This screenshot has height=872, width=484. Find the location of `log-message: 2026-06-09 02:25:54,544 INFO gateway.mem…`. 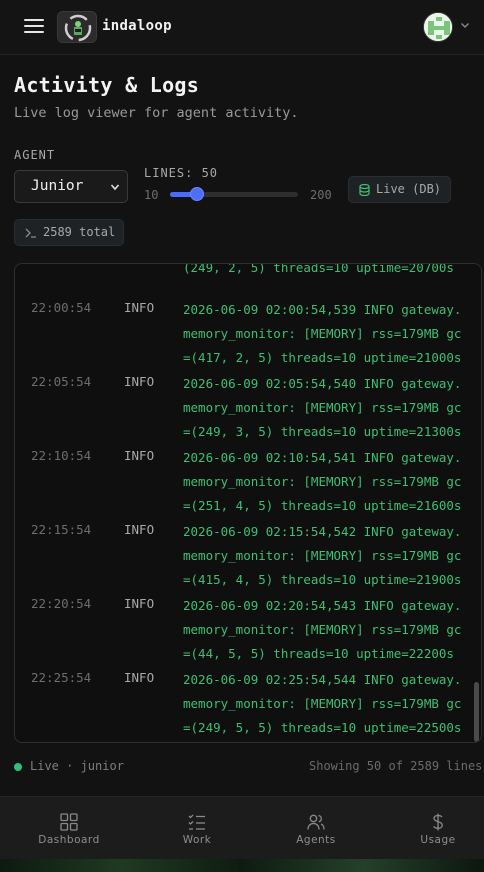

log-message: 2026-06-09 02:25:54,544 INFO gateway.mem… is located at coordinates (322, 703).